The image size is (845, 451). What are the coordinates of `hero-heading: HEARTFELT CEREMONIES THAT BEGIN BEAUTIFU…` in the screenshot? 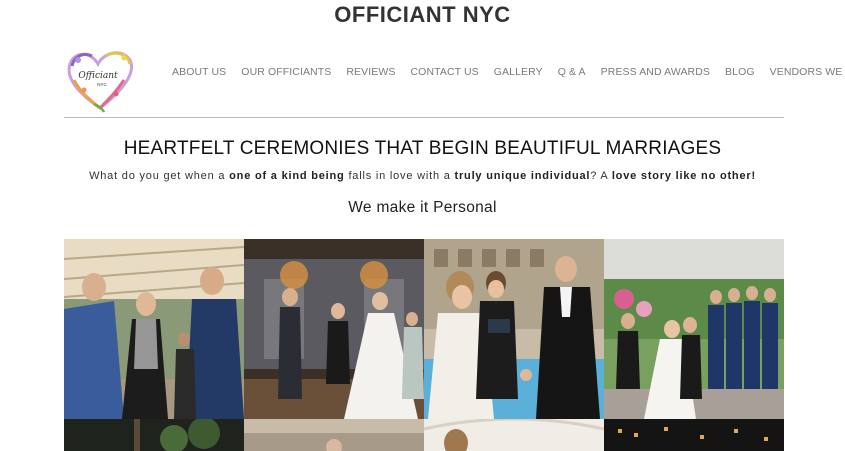 It's located at (422, 148).